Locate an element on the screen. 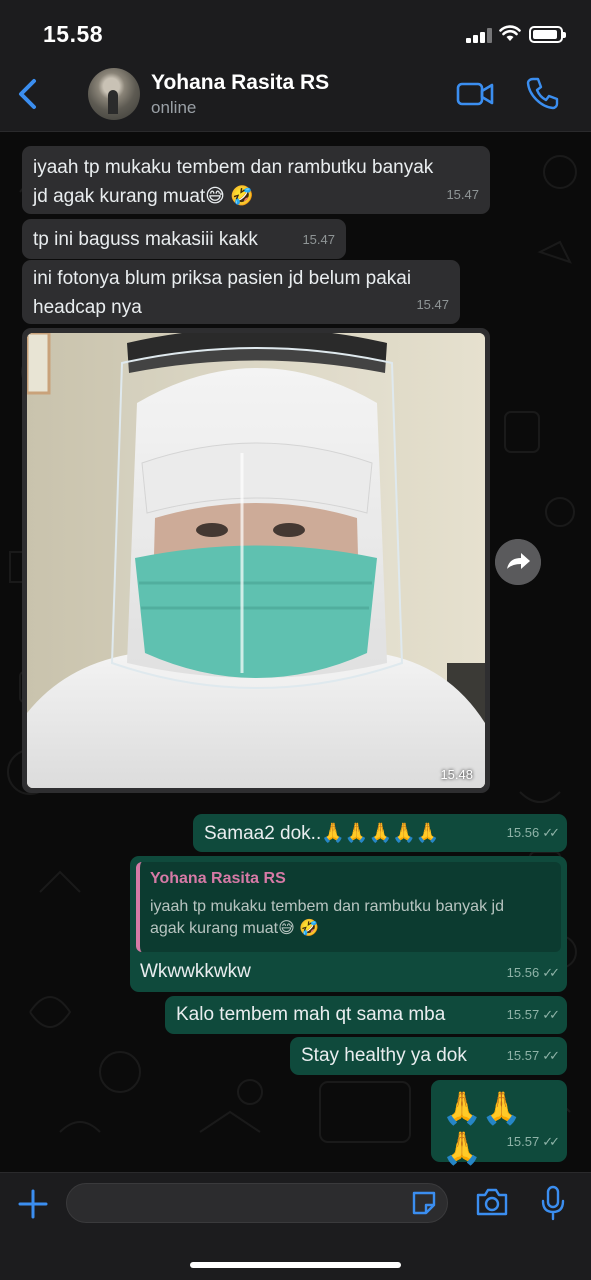 Image resolution: width=591 pixels, height=1280 pixels. message-bubble-outgoing: 🙏🙏🙏 15.57 ✓✓ is located at coordinates (499, 1123).